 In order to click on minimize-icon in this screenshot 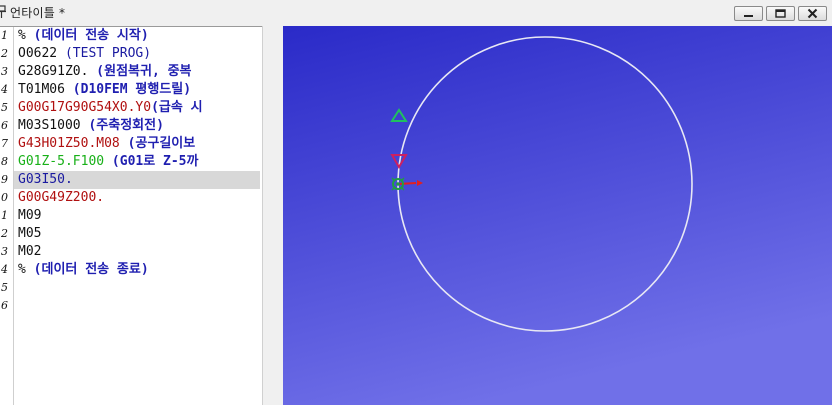, I will do `click(748, 16)`.